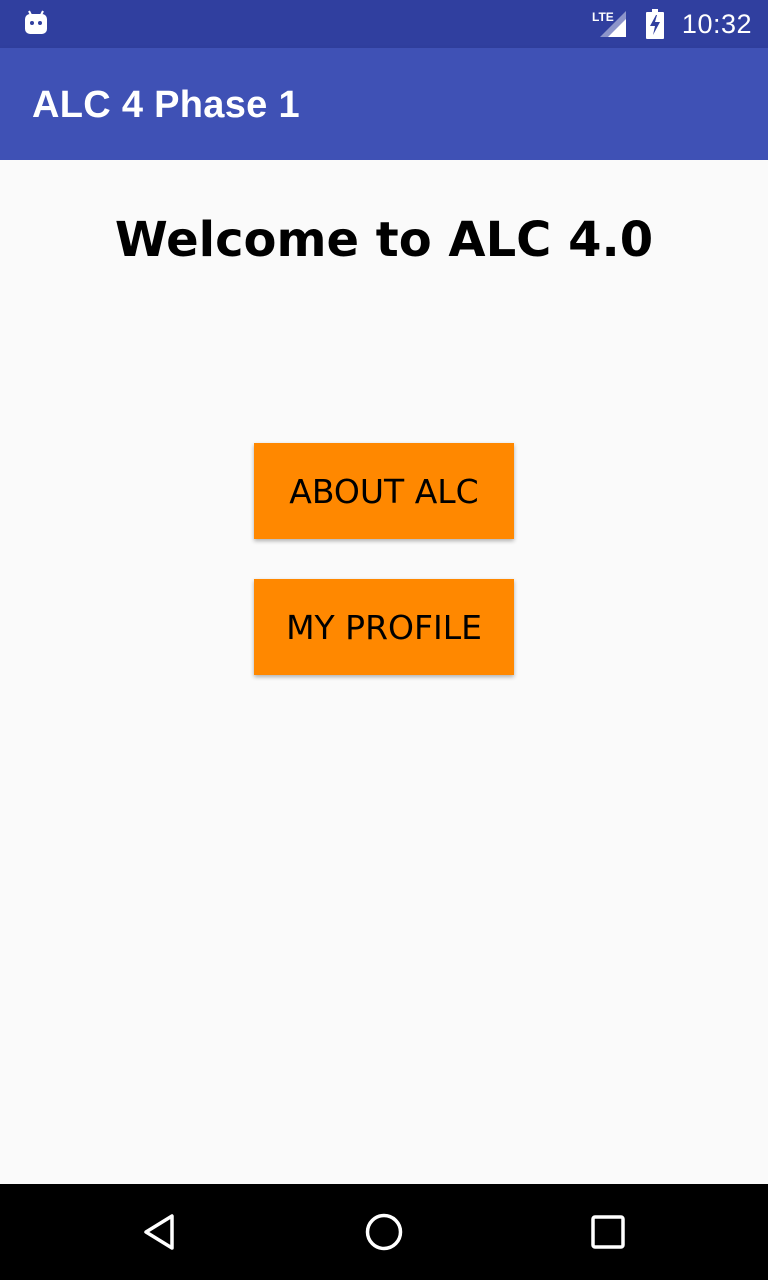  I want to click on status-time: 10:32, so click(716, 23).